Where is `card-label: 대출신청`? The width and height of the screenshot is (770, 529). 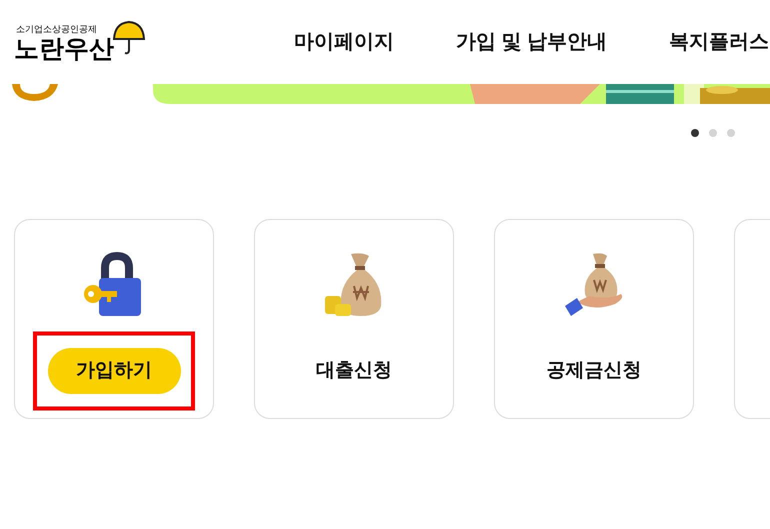 card-label: 대출신청 is located at coordinates (354, 370).